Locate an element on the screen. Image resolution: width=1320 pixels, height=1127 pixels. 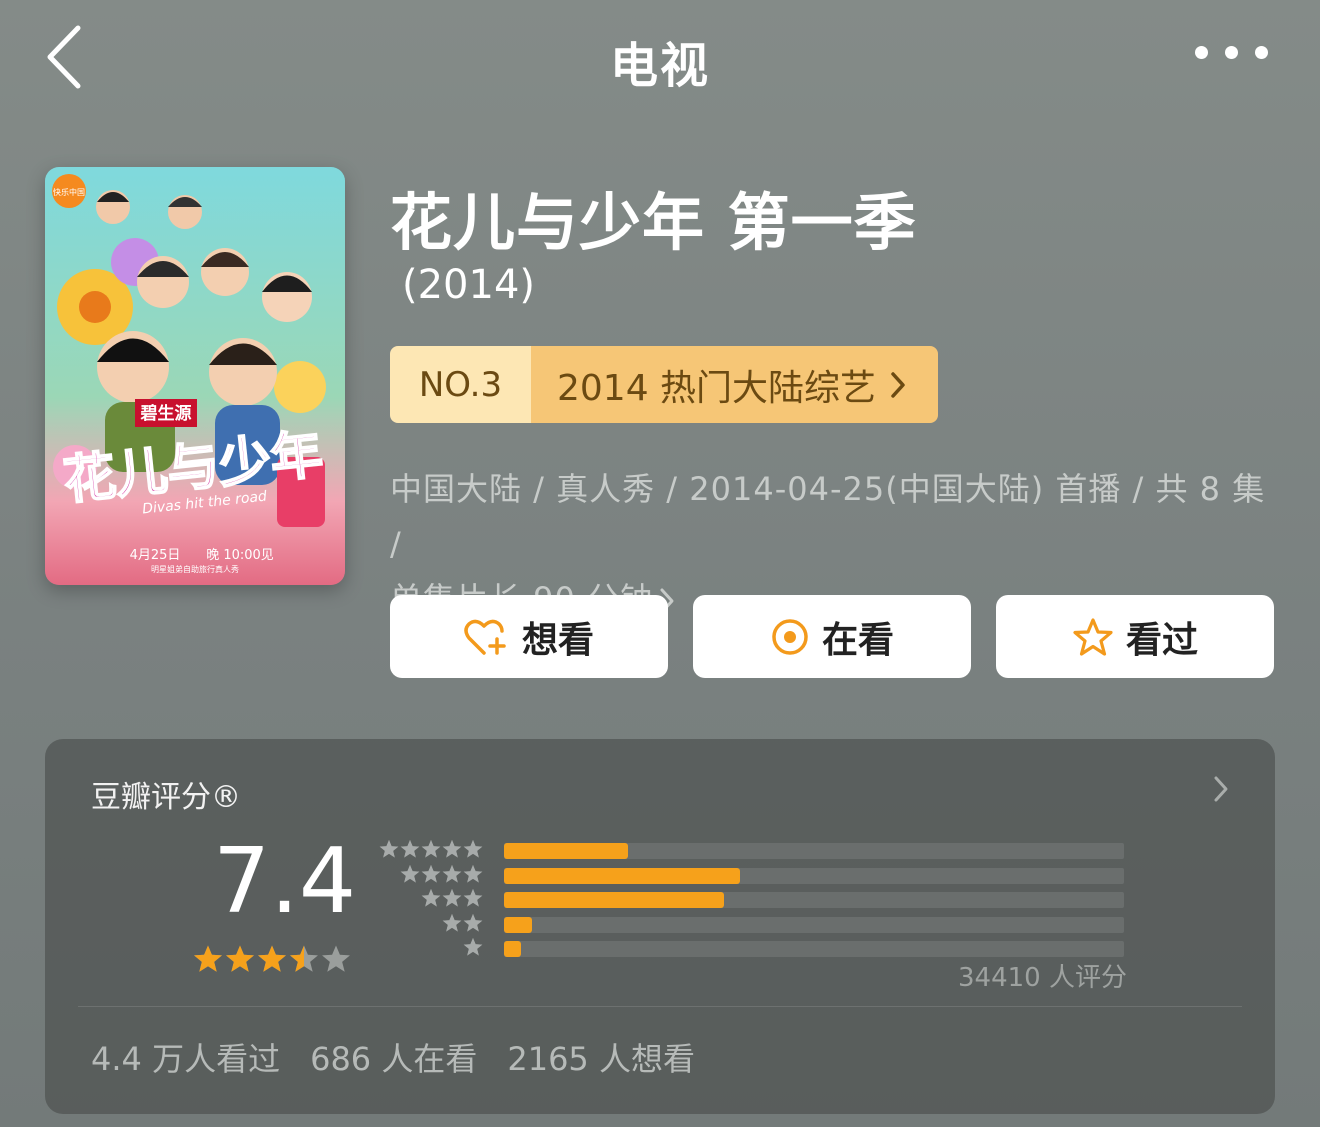
watching-label: 在看 is located at coordinates (857, 640).